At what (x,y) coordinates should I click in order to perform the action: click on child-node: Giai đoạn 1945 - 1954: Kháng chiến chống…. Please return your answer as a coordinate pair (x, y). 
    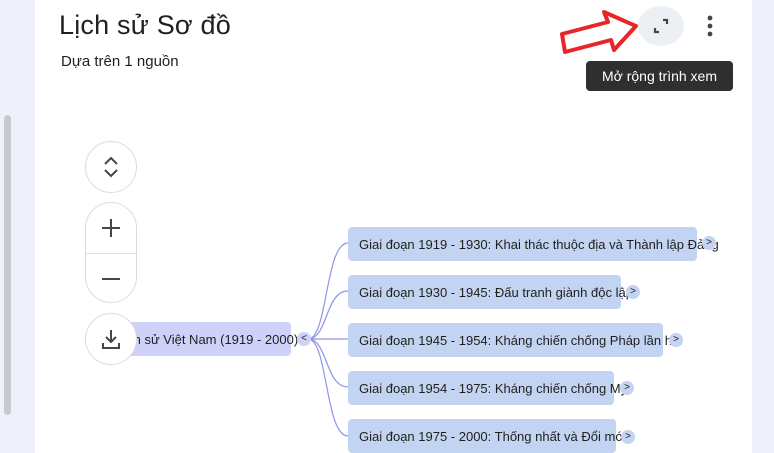
    Looking at the image, I should click on (515, 340).